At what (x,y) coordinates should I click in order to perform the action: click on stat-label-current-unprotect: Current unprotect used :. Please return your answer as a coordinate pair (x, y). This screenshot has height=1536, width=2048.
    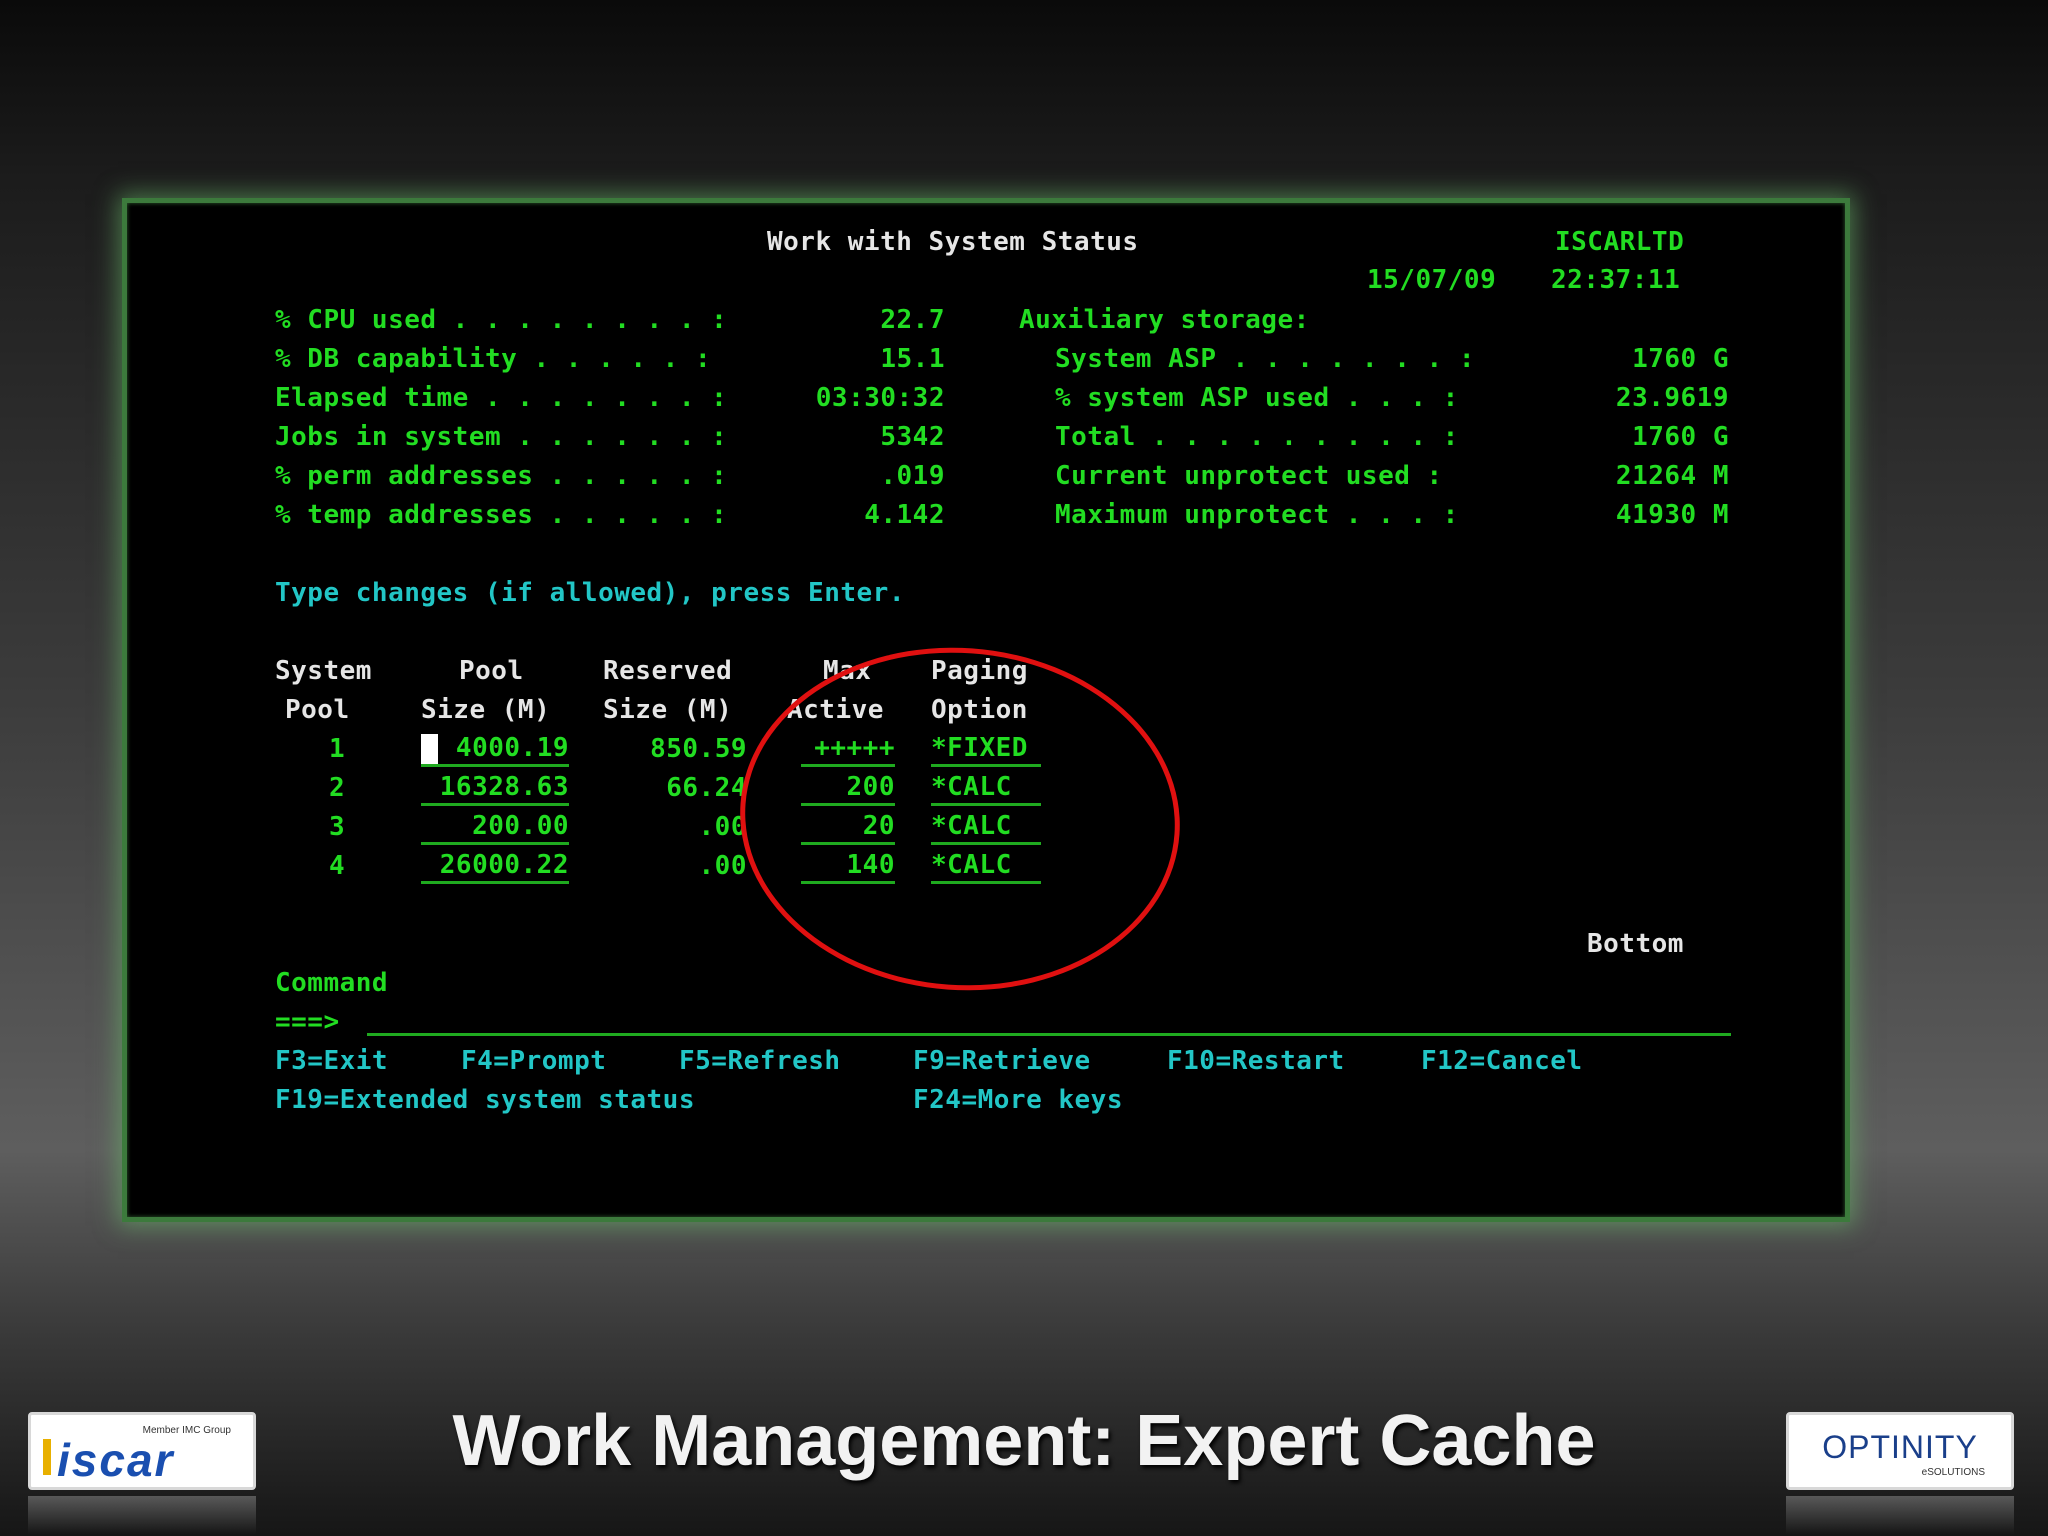
    Looking at the image, I should click on (1249, 476).